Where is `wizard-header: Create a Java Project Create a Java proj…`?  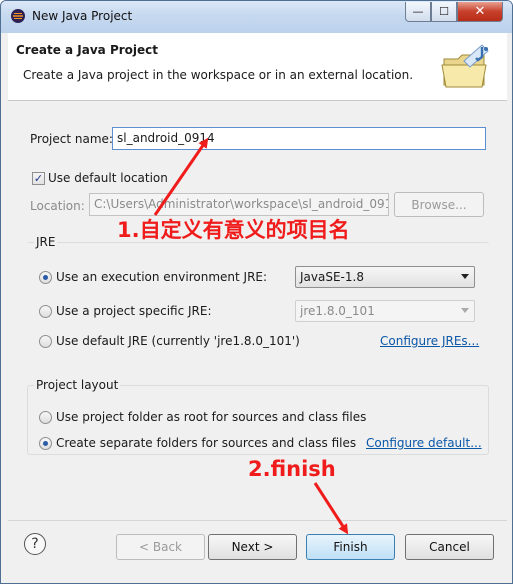 wizard-header: Create a Java Project Create a Java proj… is located at coordinates (257, 67).